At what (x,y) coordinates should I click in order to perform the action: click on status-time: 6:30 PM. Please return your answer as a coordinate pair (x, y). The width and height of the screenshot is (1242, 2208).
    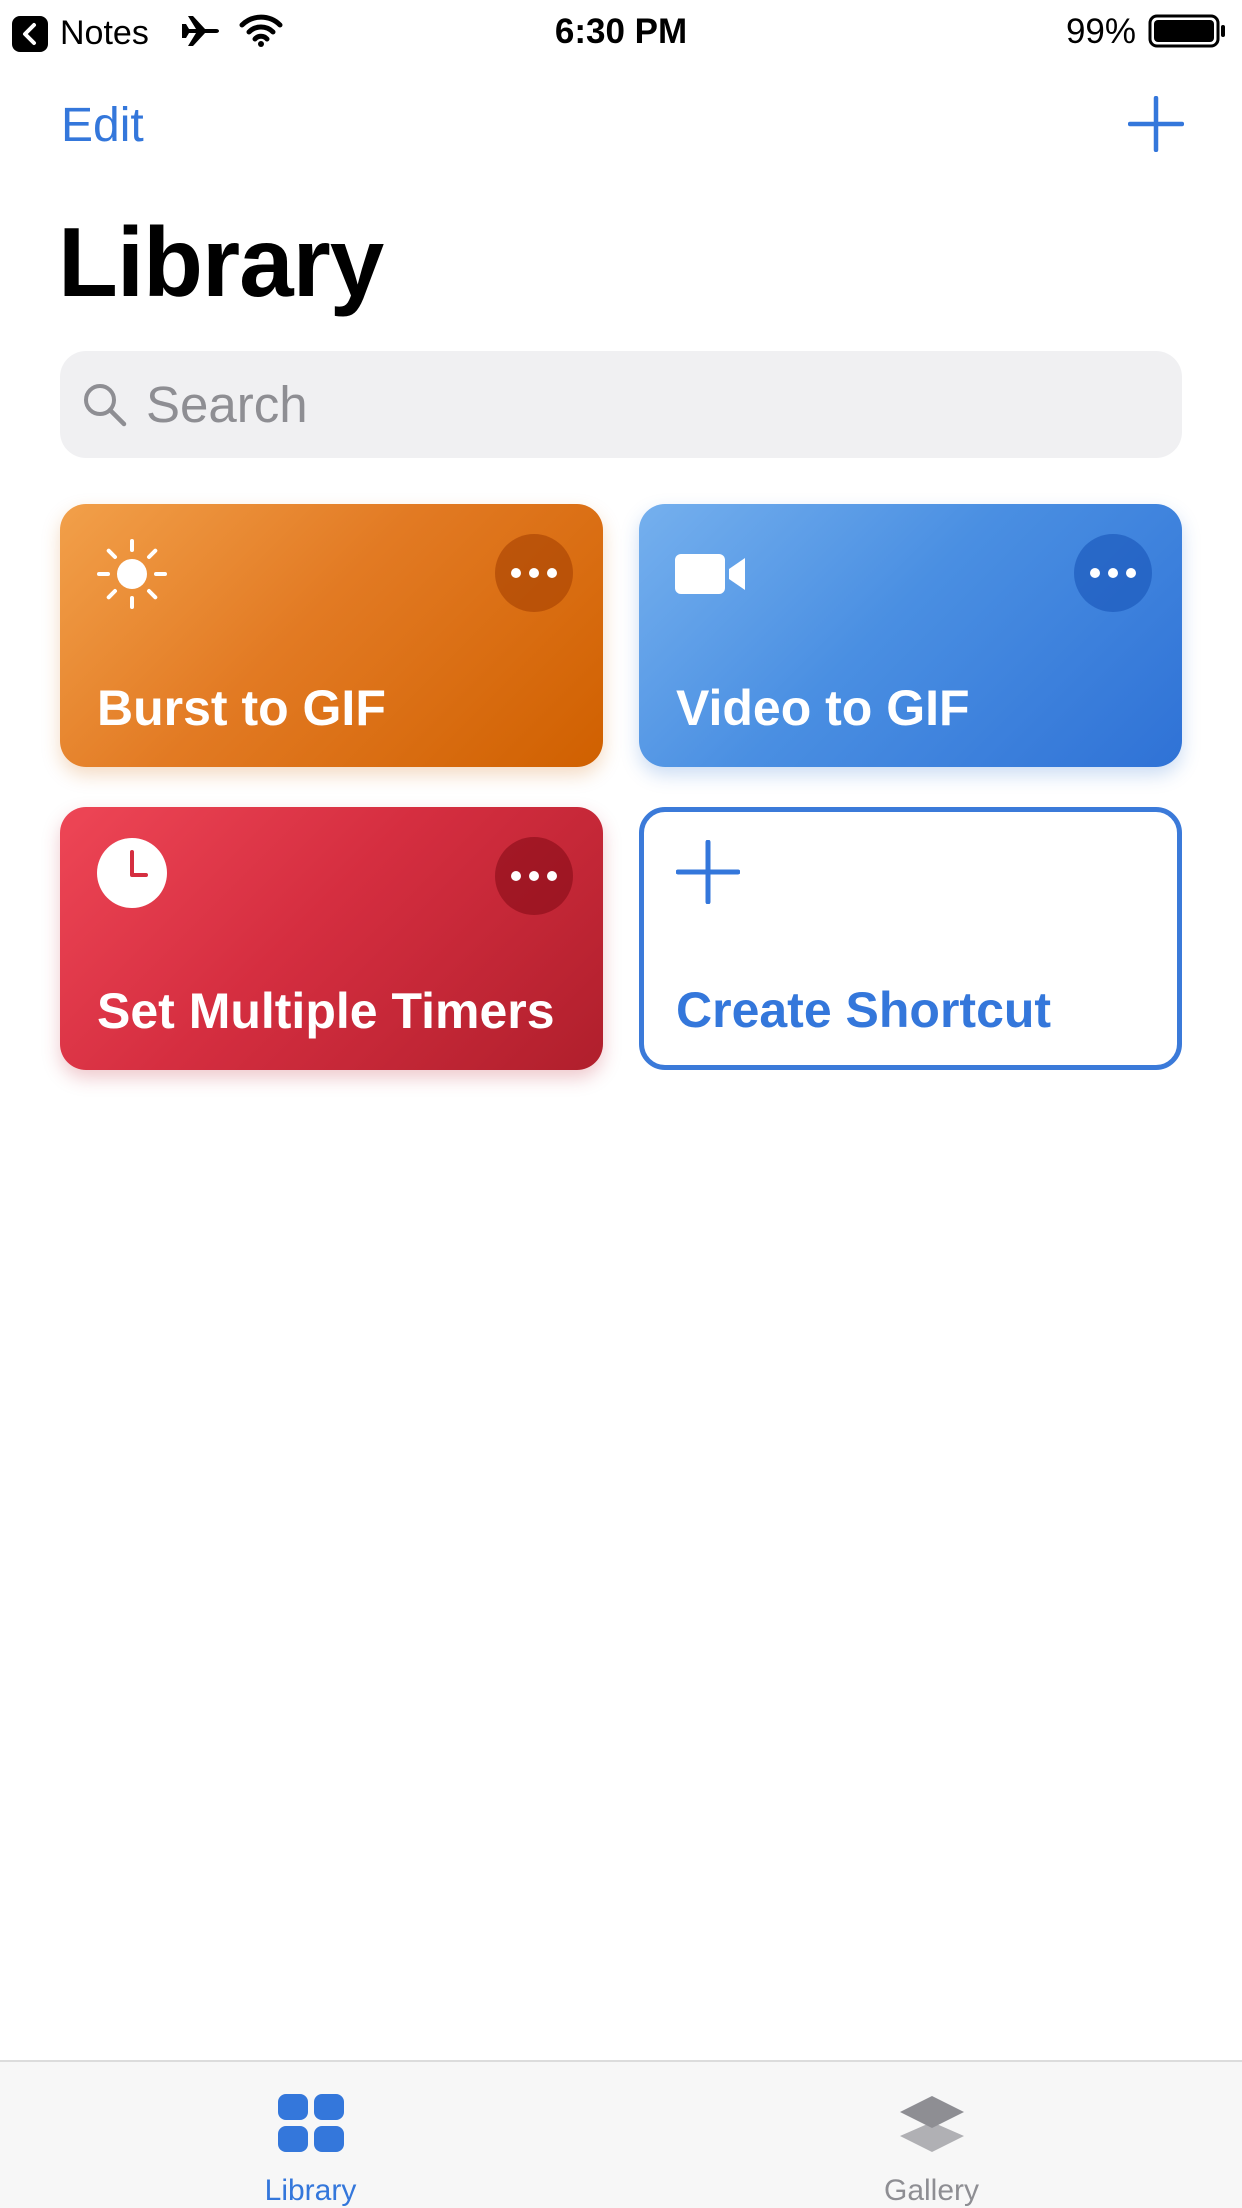
    Looking at the image, I should click on (621, 31).